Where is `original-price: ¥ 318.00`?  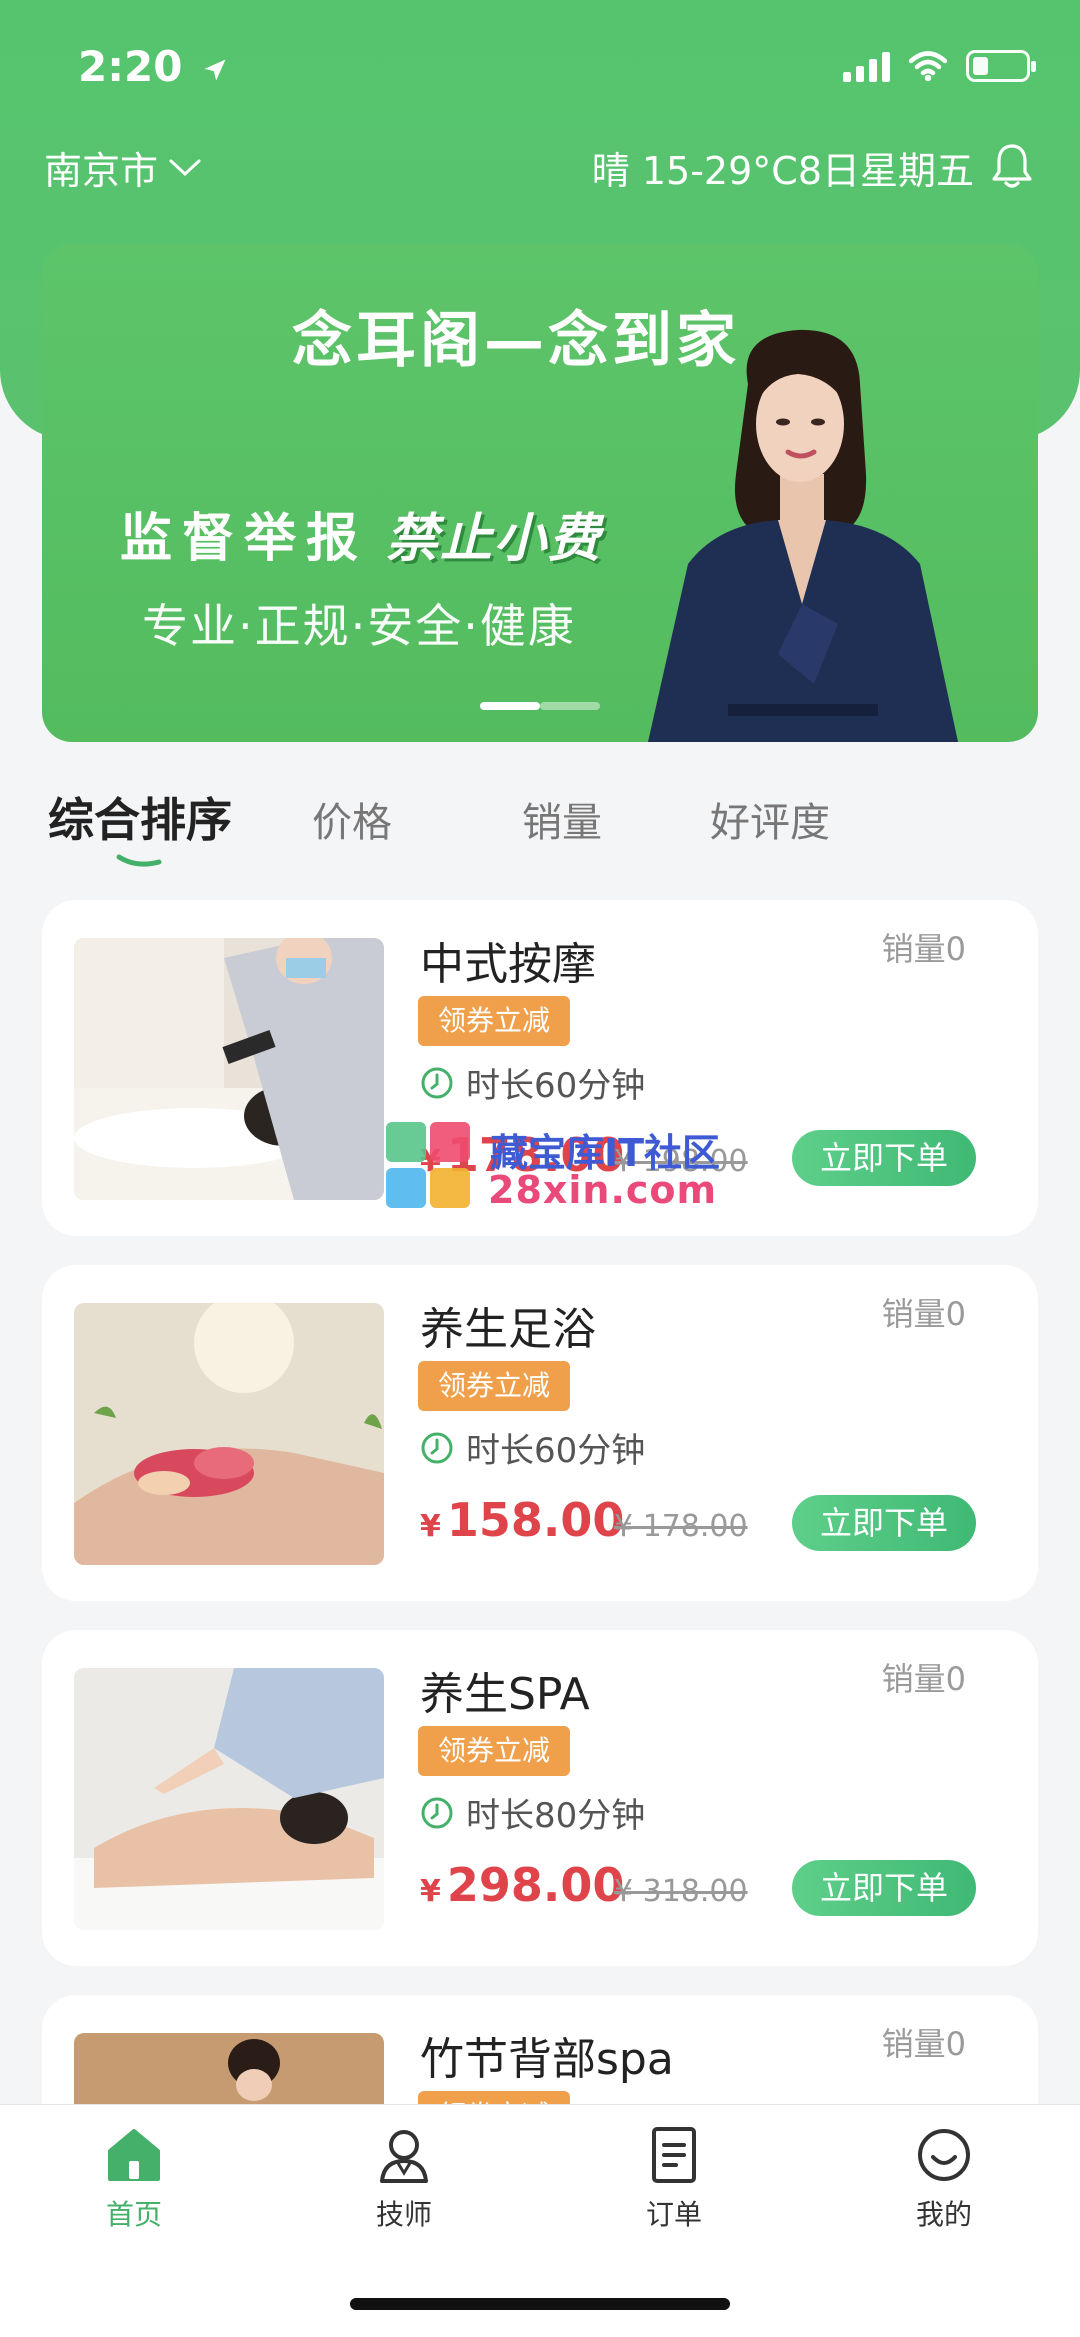
original-price: ¥ 318.00 is located at coordinates (681, 1891).